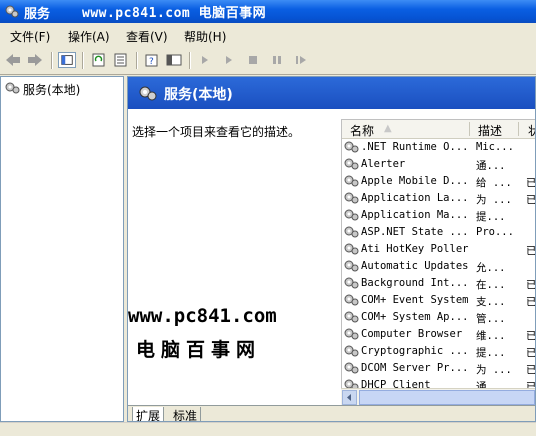 The height and width of the screenshot is (436, 536). Describe the element at coordinates (216, 132) in the screenshot. I see `description-prompt: 选择一个项目来查看它的描述。` at that location.